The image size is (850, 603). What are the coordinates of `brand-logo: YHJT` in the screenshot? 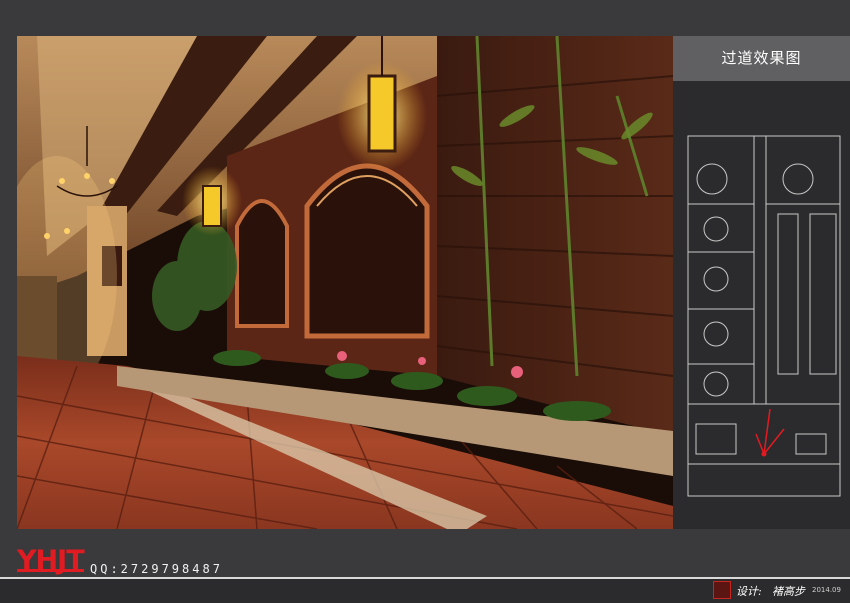 It's located at (51, 560).